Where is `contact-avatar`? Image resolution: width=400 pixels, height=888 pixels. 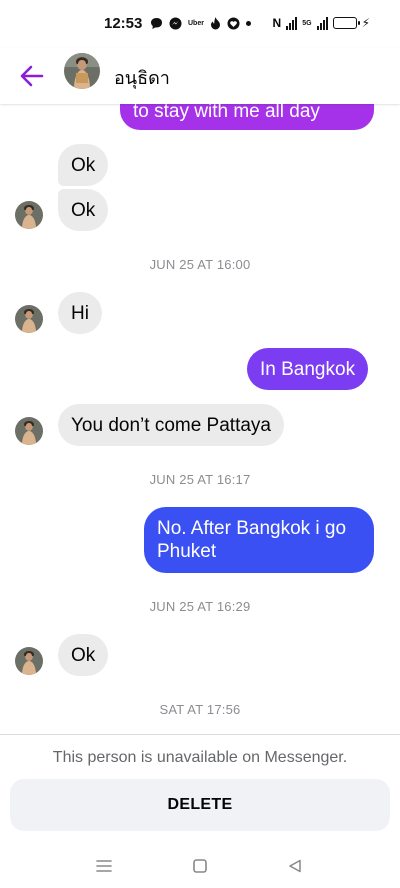
contact-avatar is located at coordinates (82, 71).